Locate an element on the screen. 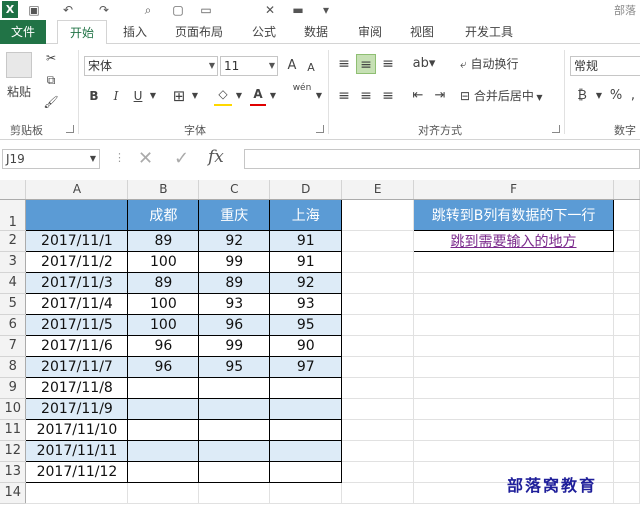 This screenshot has height=510, width=640. font-launcher-icon is located at coordinates (320, 129).